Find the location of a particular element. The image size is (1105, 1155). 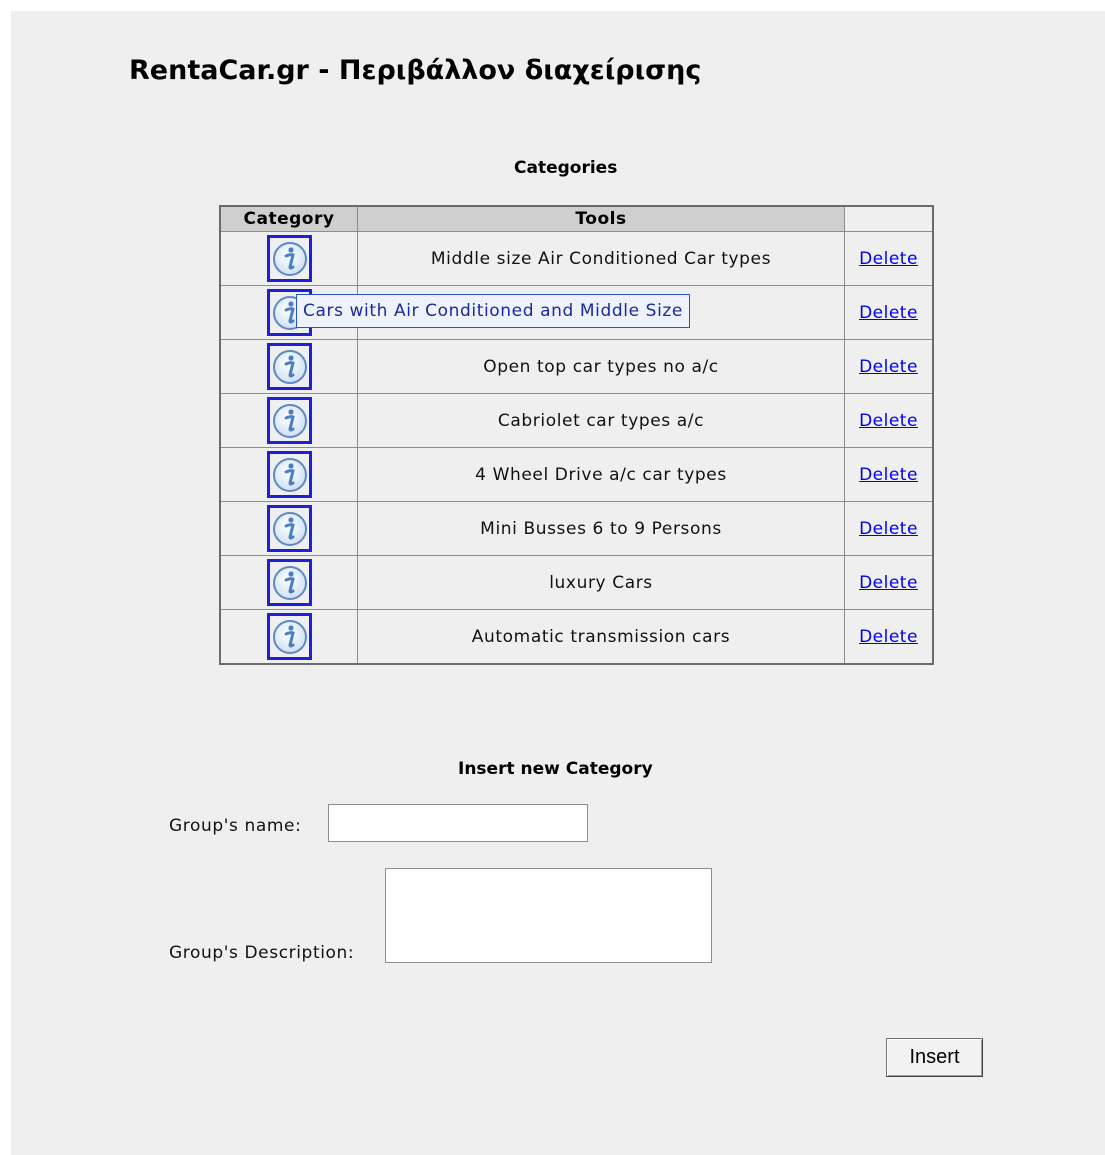

category-description: Middle size Air Conditioned Car types is located at coordinates (601, 258).